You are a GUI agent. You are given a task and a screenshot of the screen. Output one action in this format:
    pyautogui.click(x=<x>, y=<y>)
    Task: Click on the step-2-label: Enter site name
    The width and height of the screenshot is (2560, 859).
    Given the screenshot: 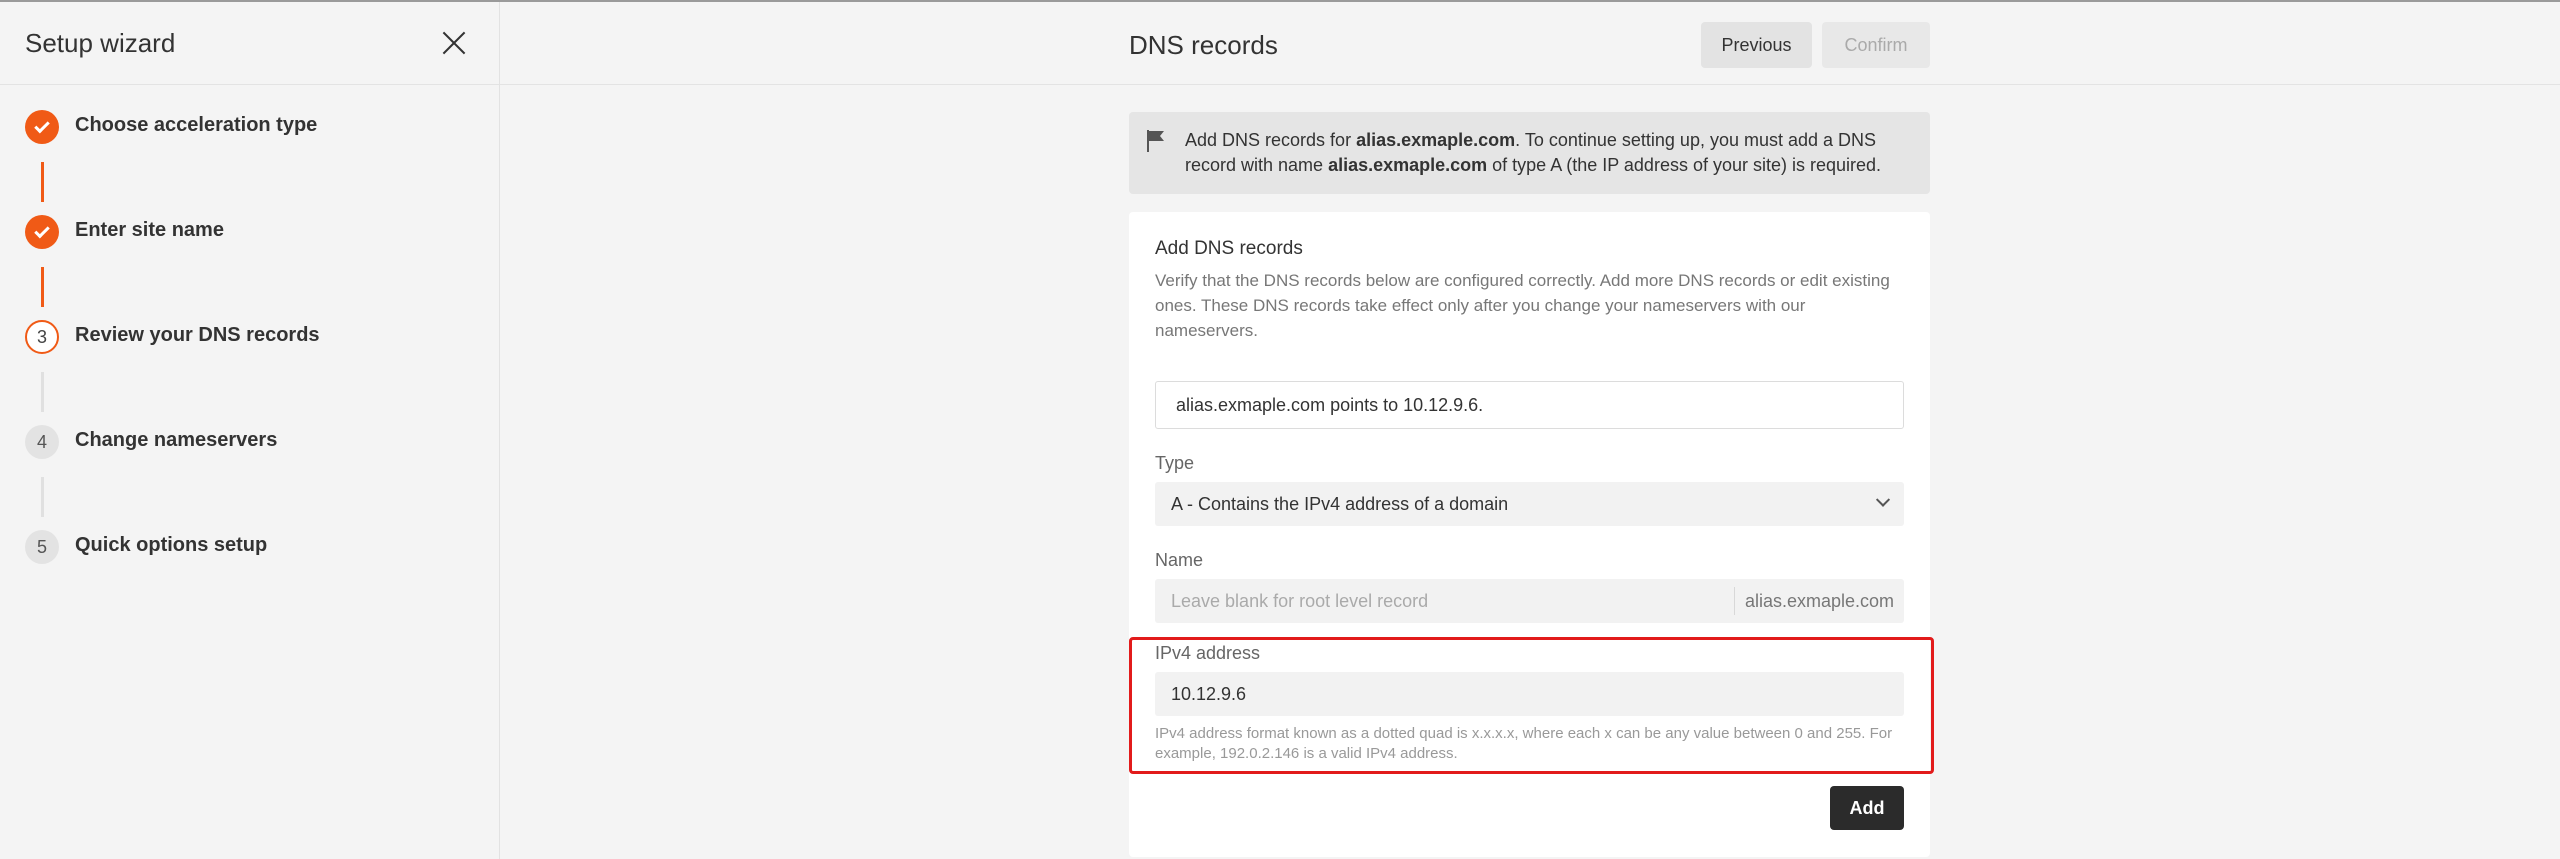 What is the action you would take?
    pyautogui.click(x=149, y=230)
    